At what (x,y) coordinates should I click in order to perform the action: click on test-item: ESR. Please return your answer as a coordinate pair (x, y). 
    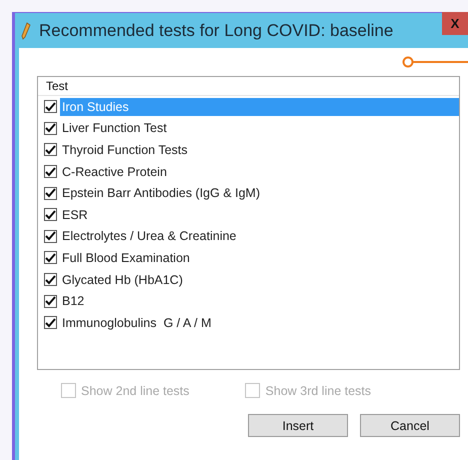
    Looking at the image, I should click on (259, 215).